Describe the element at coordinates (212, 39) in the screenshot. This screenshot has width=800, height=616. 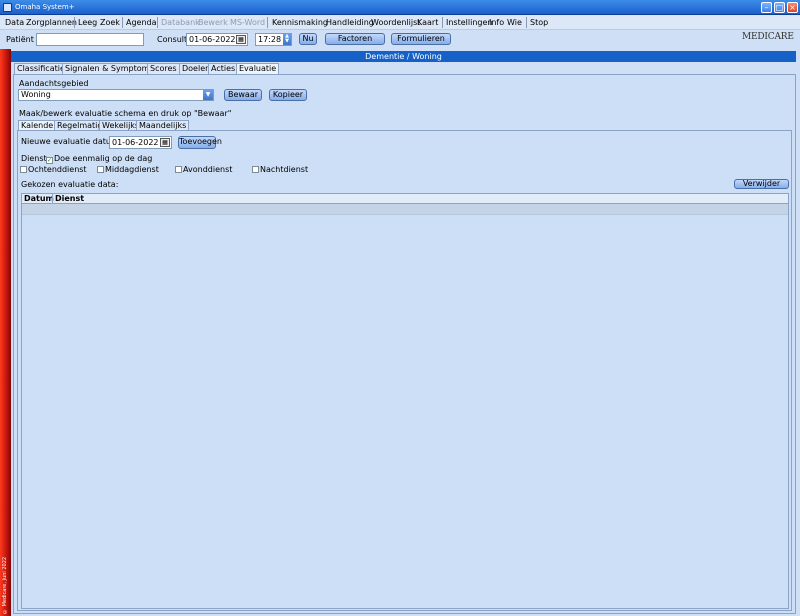
I see `consult-date-value: 01-06-2022` at that location.